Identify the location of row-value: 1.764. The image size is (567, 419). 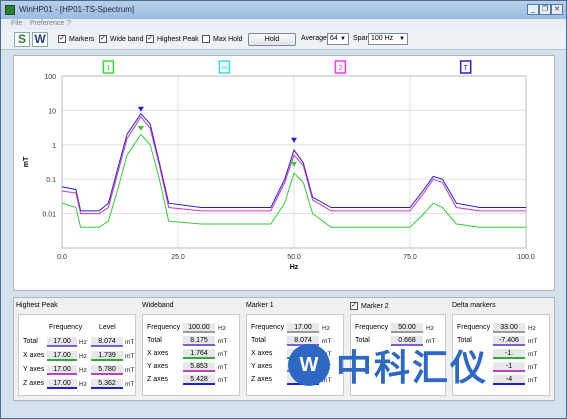
(199, 354).